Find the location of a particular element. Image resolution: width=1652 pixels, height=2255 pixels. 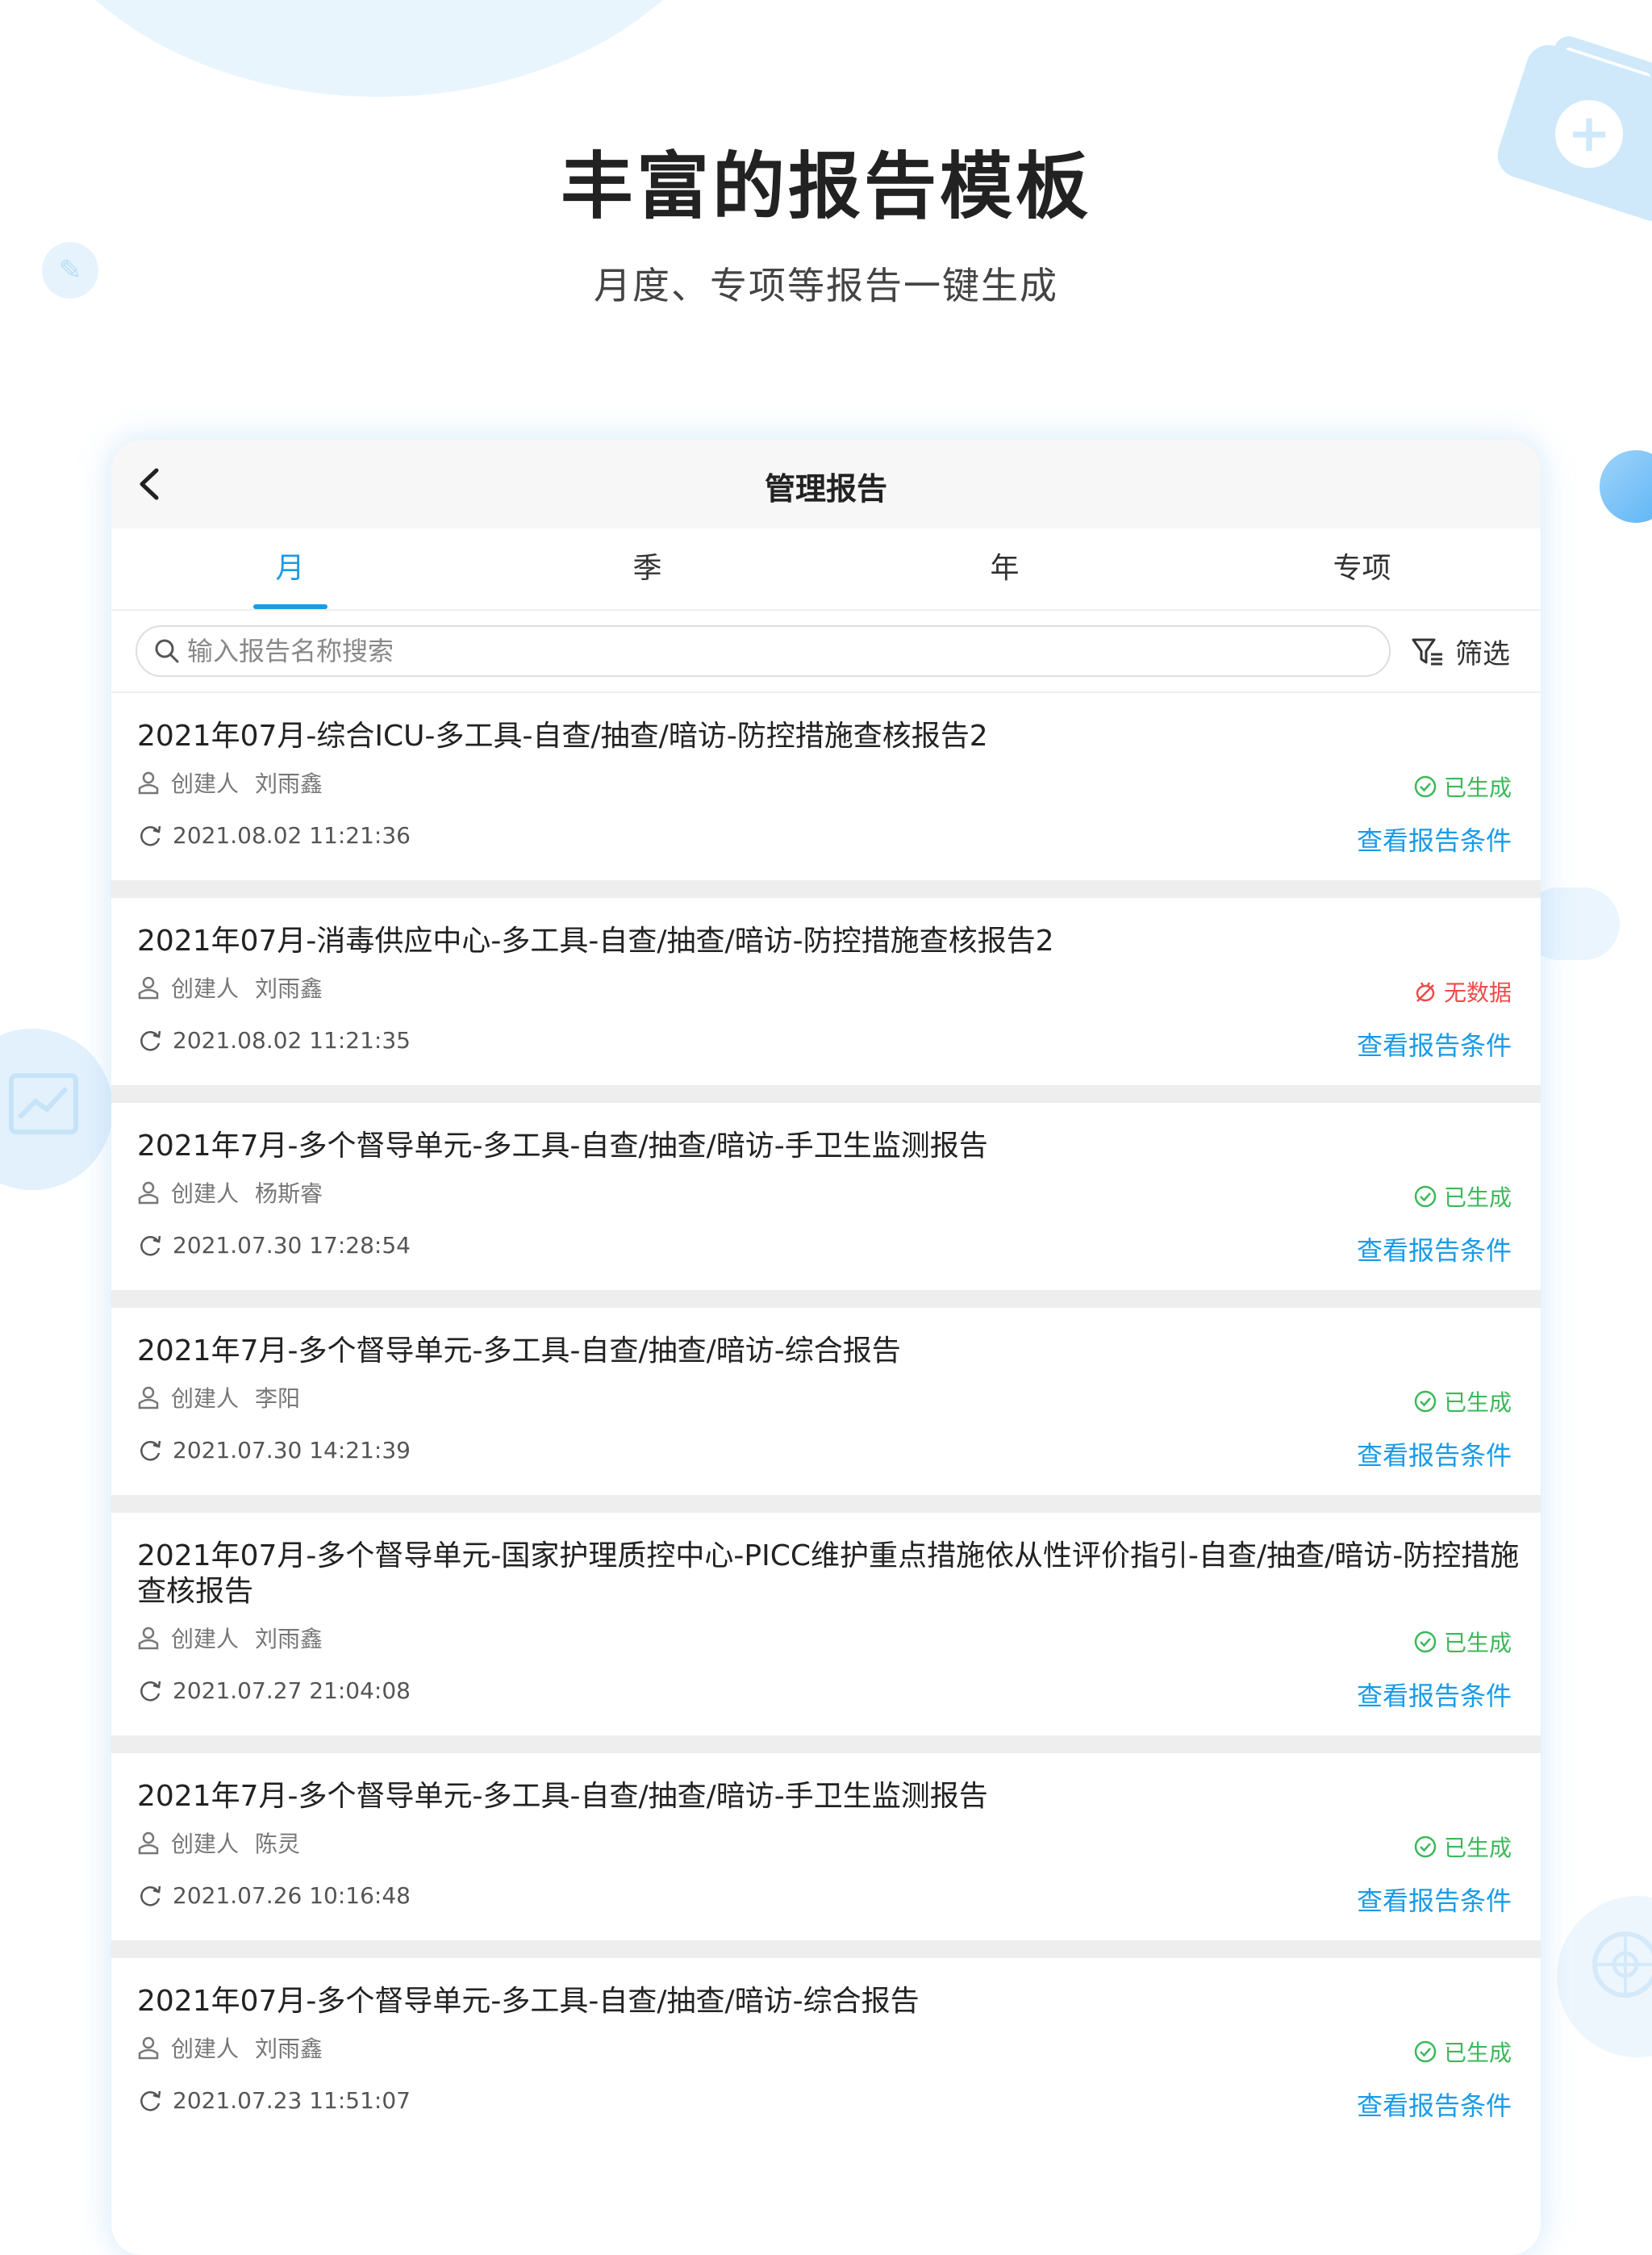

tab-year: 年 is located at coordinates (1005, 568).